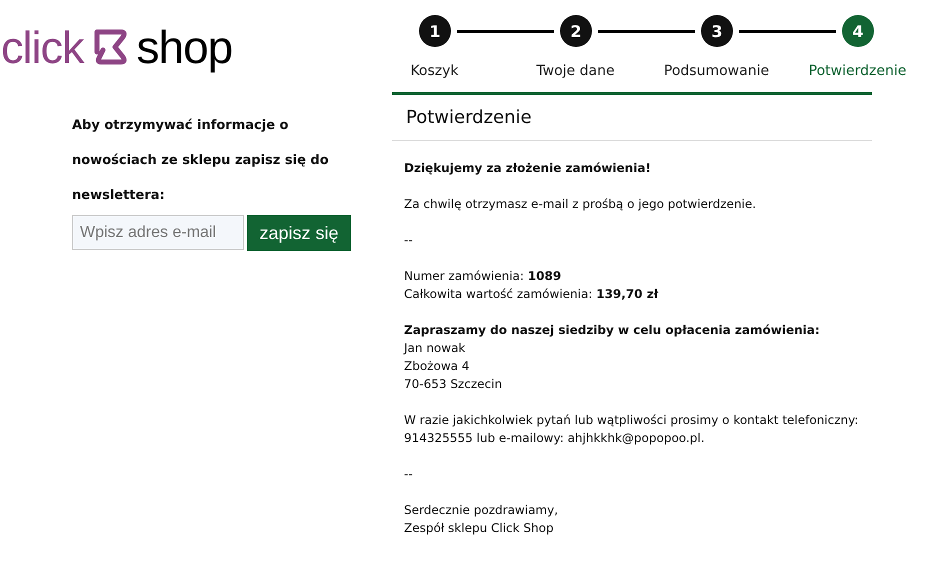 The width and height of the screenshot is (928, 562). I want to click on message-text: Serdecznie pozdrawiamy,, so click(482, 510).